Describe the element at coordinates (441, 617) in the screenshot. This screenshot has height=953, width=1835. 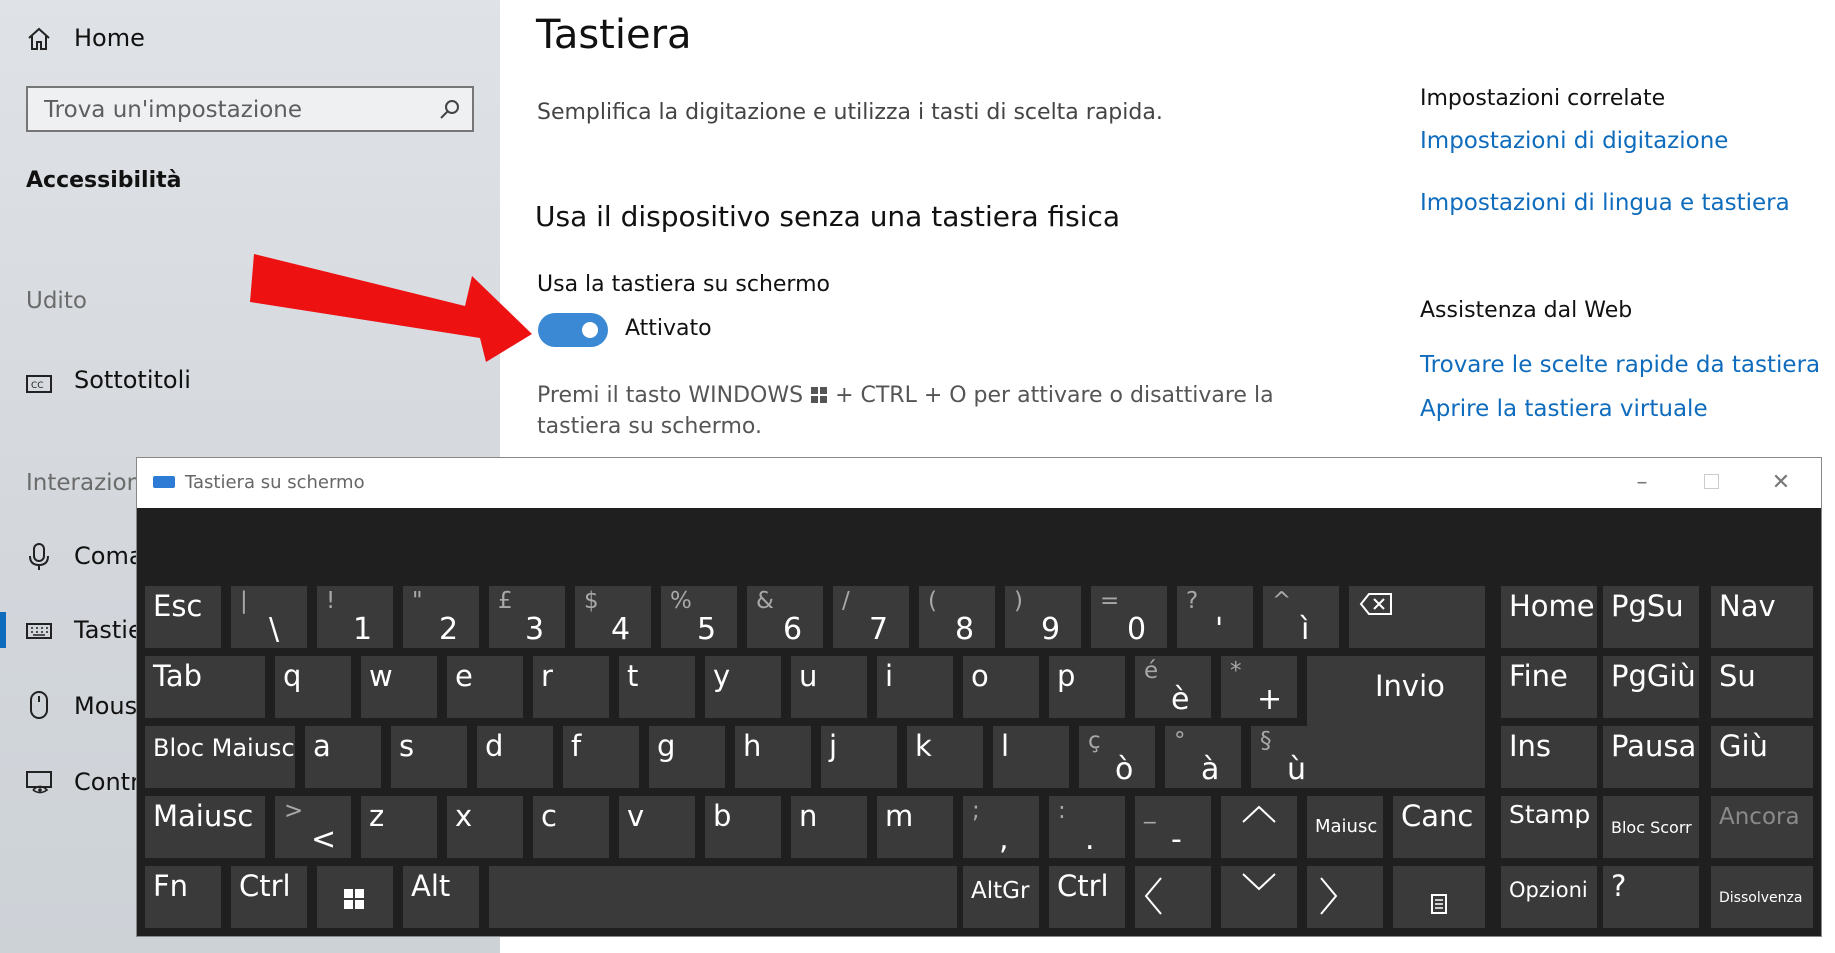
I see `key-2: " 2` at that location.